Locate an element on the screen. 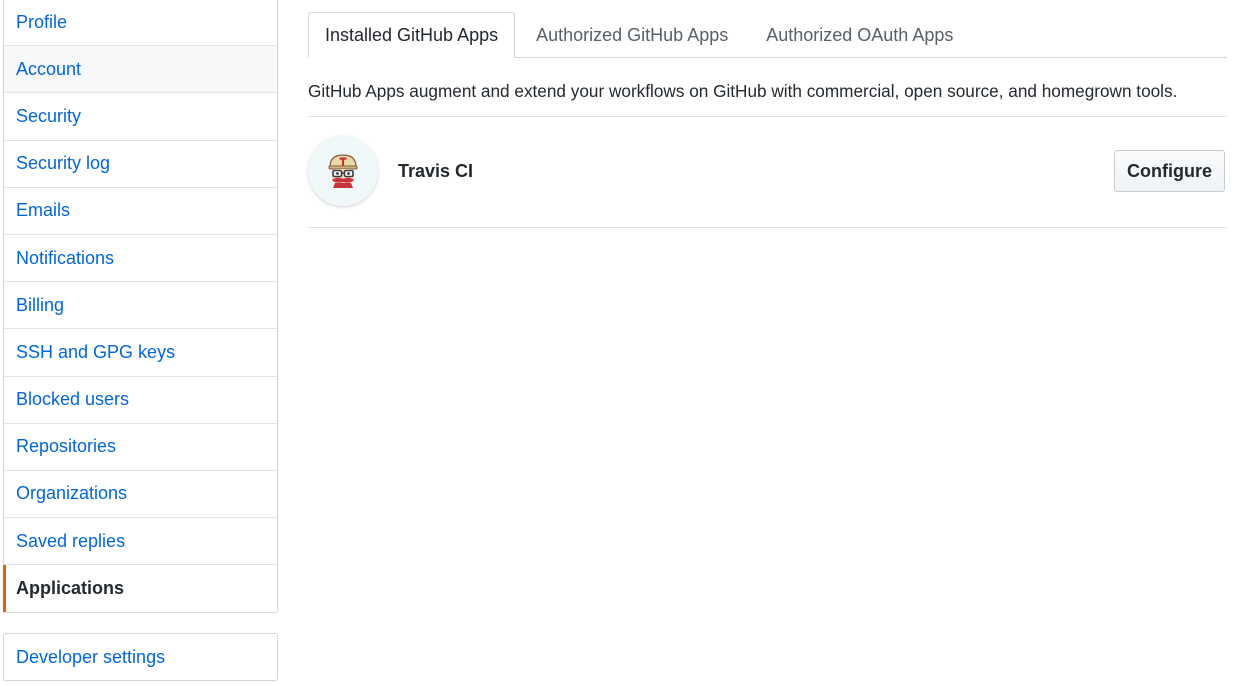 This screenshot has width=1237, height=686. tab-installed-github-apps: Installed GitHub Apps is located at coordinates (412, 35).